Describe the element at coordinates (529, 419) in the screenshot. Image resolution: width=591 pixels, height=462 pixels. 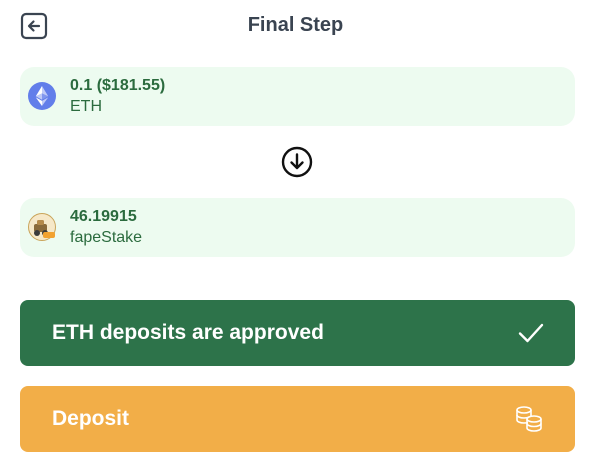
I see `coins-icon` at that location.